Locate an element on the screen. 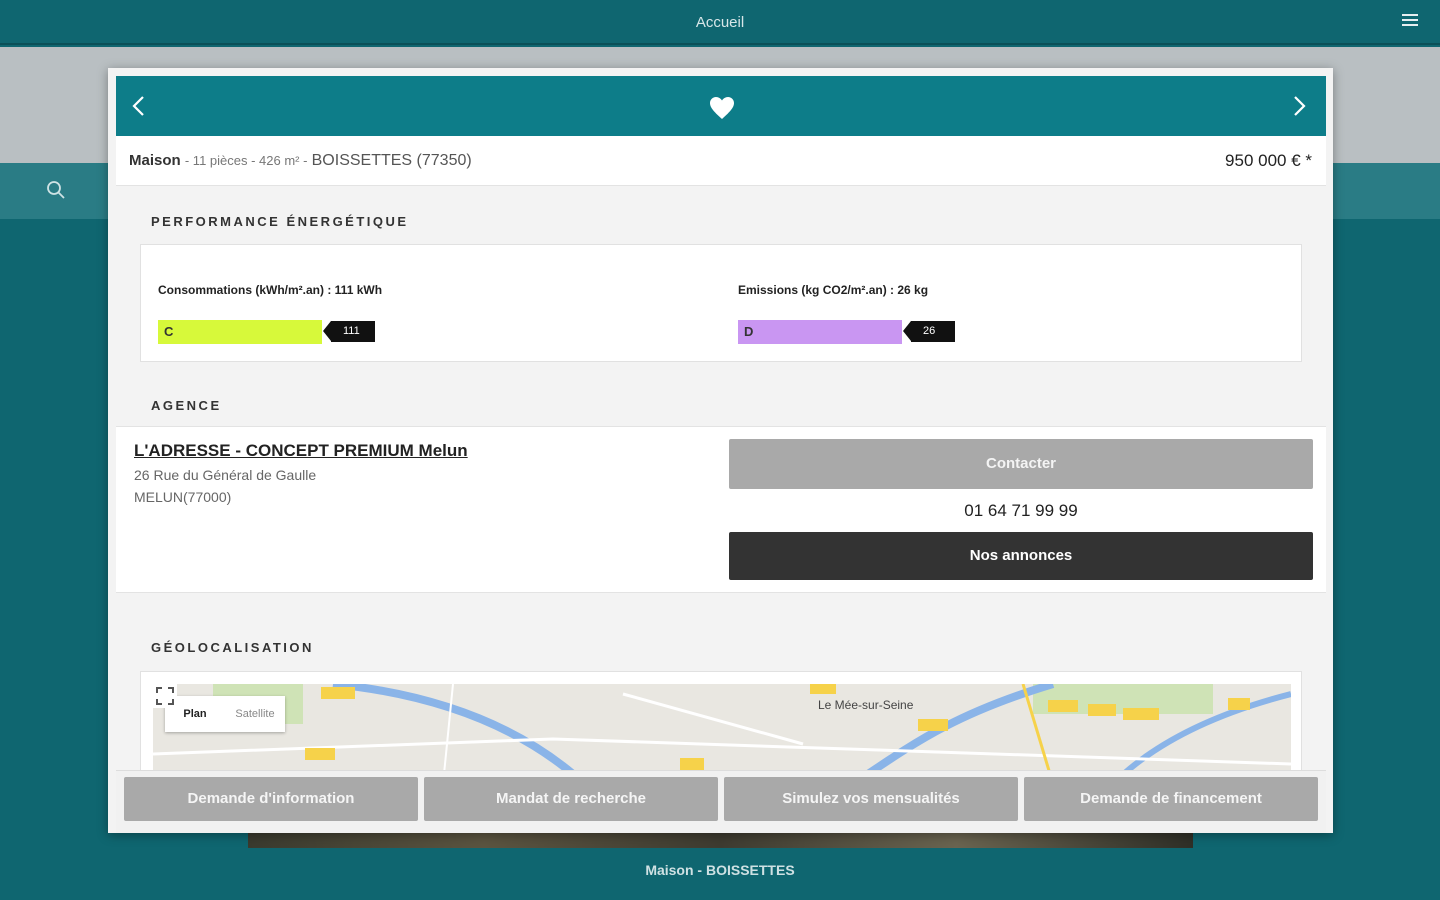 The height and width of the screenshot is (900, 1440). top-bar: Accueil is located at coordinates (720, 22).